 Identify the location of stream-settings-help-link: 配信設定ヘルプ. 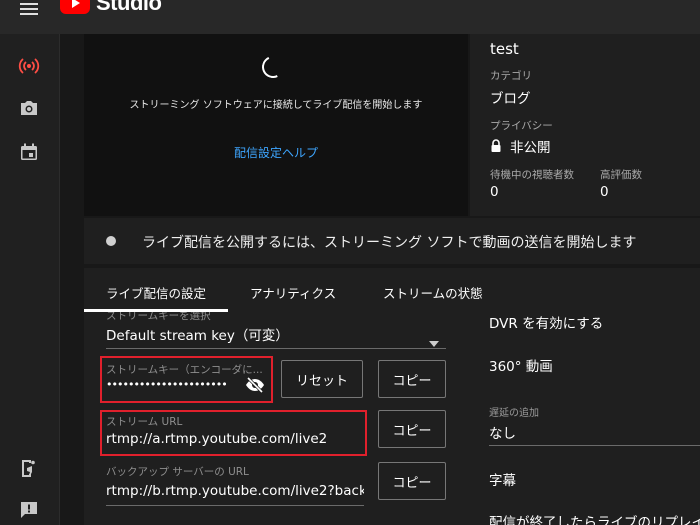
(276, 152).